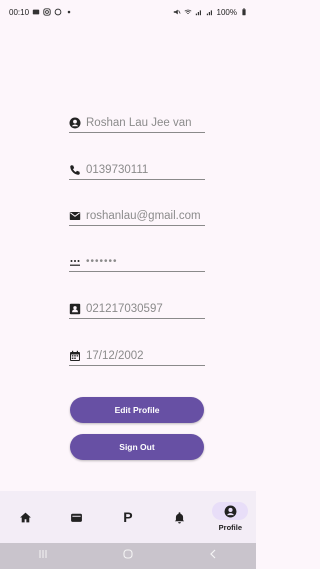  I want to click on mail-icon, so click(75, 216).